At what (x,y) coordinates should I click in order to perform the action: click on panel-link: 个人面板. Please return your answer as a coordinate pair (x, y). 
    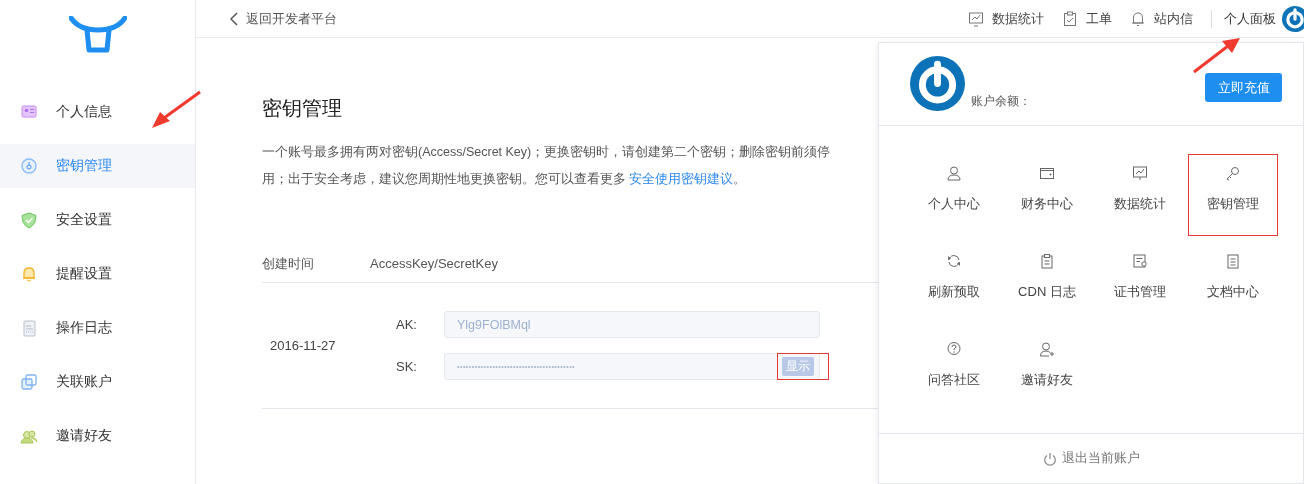
    Looking at the image, I should click on (1250, 18).